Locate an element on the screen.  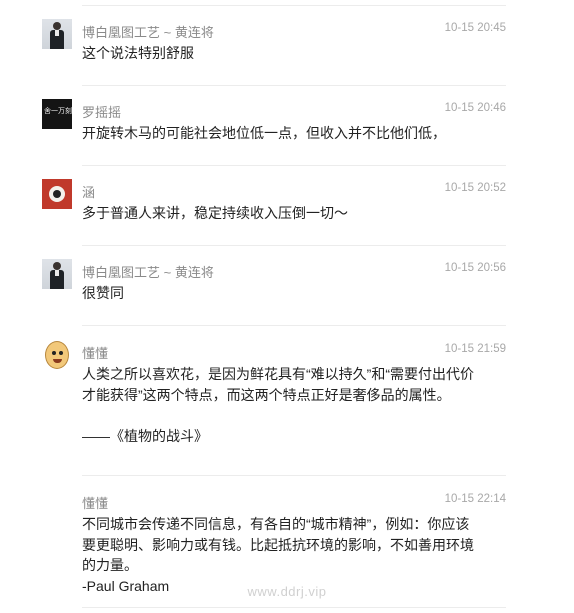
comment-text: 多于普通人来讲，稳定持续收入压倒一切～ is located at coordinates (215, 213).